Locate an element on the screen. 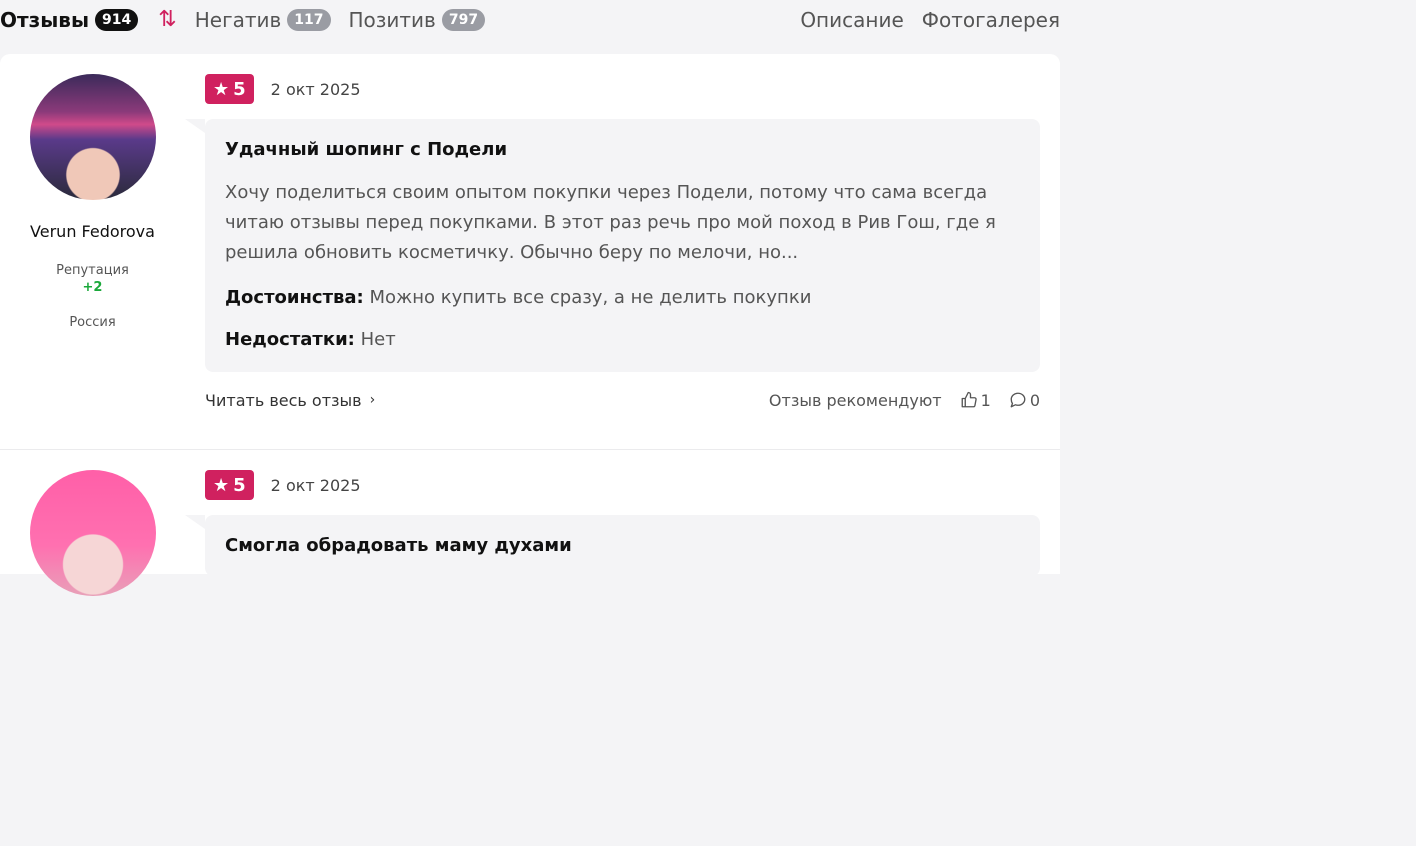 Image resolution: width=1416 pixels, height=846 pixels. sort-icon: ⇅ is located at coordinates (167, 20).